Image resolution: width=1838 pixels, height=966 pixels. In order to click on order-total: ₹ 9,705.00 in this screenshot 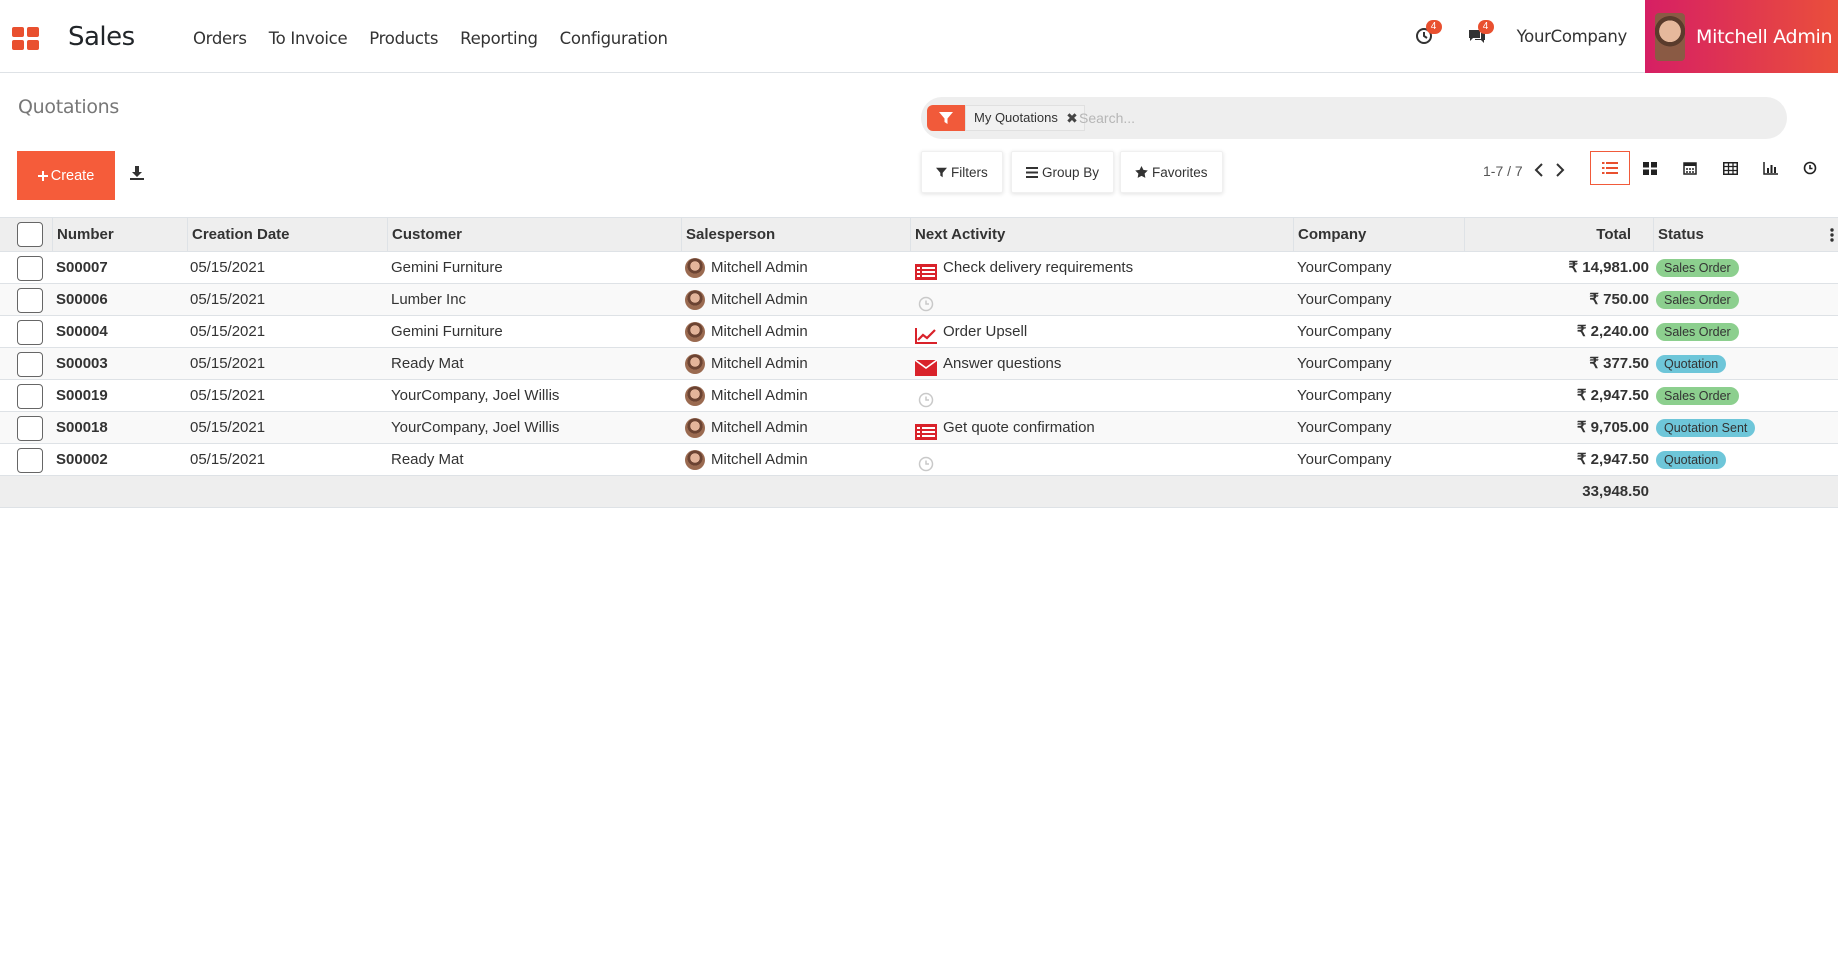, I will do `click(1612, 427)`.